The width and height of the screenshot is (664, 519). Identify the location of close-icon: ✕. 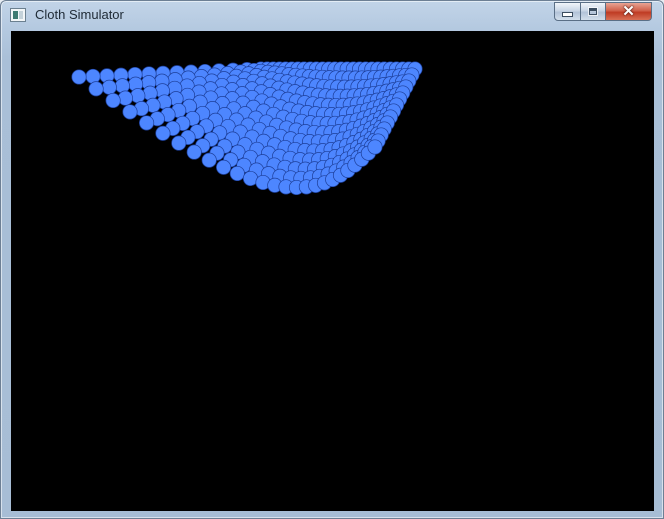
(628, 11).